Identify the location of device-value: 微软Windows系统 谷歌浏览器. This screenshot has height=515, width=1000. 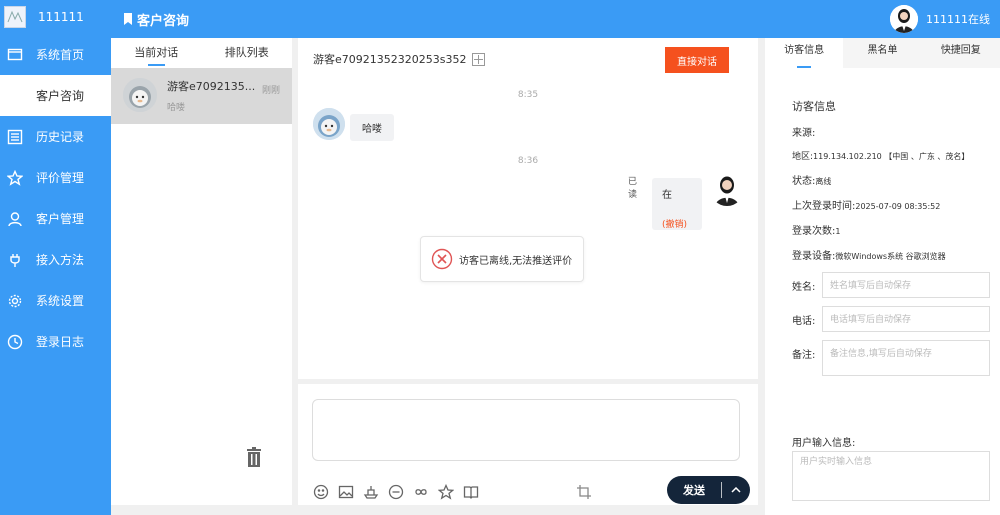
(890, 256).